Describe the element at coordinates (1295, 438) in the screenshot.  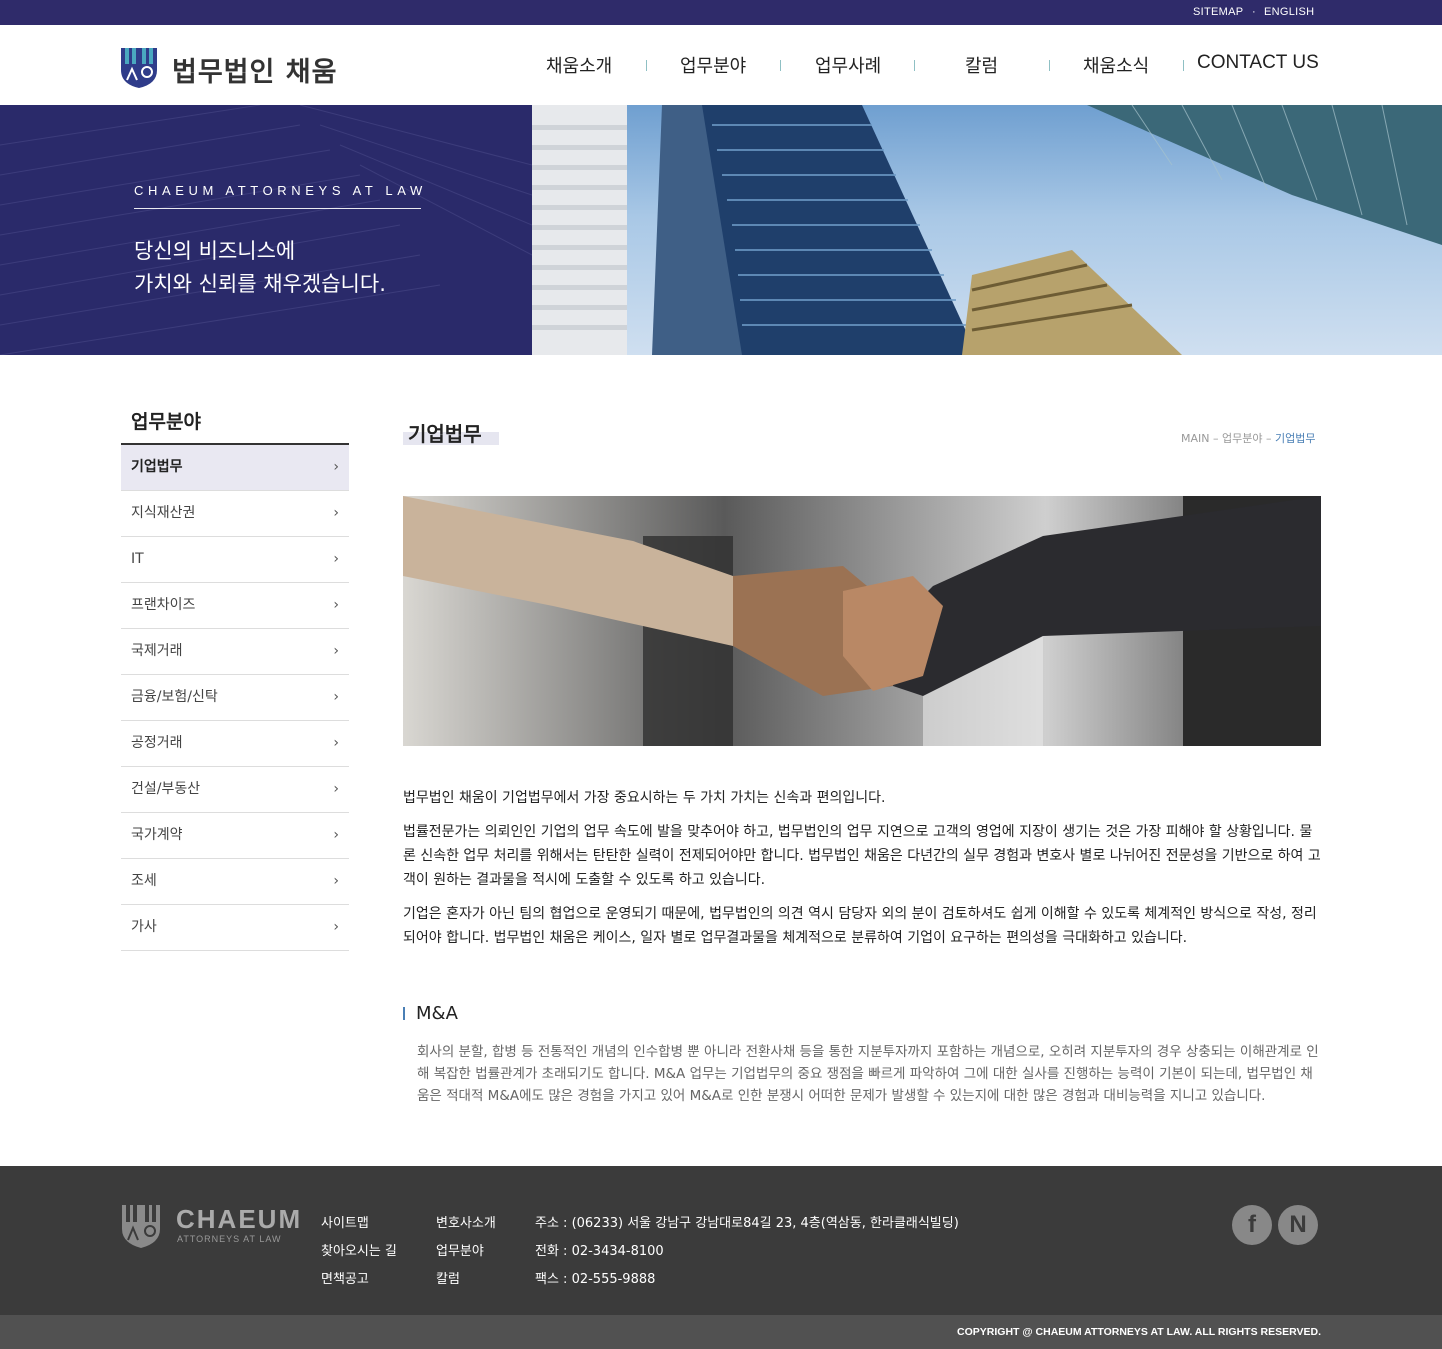
I see `breadcrumb-current: 기업법무` at that location.